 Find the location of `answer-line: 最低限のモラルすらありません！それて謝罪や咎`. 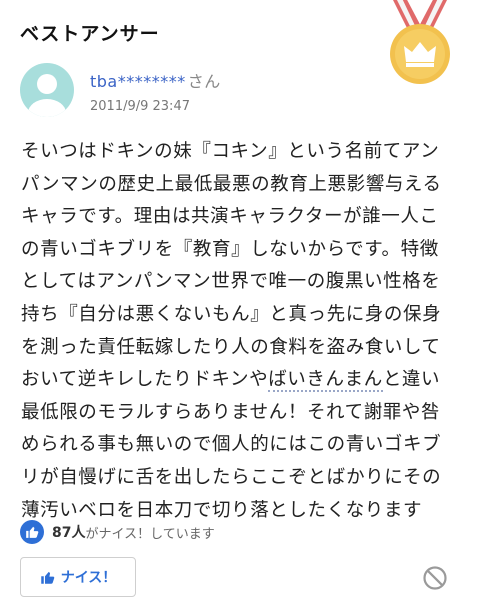

answer-line: 最低限のモラルすらありません！それて謝罪や咎 is located at coordinates (231, 412).